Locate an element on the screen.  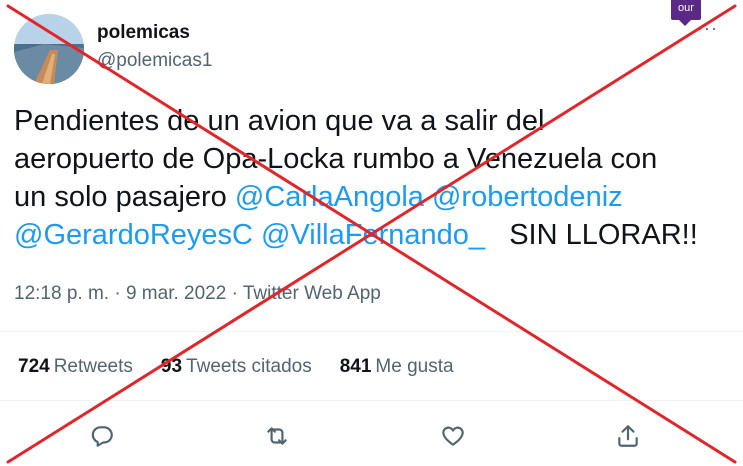
quotes-stat: 93 Tweets citados is located at coordinates (236, 367).